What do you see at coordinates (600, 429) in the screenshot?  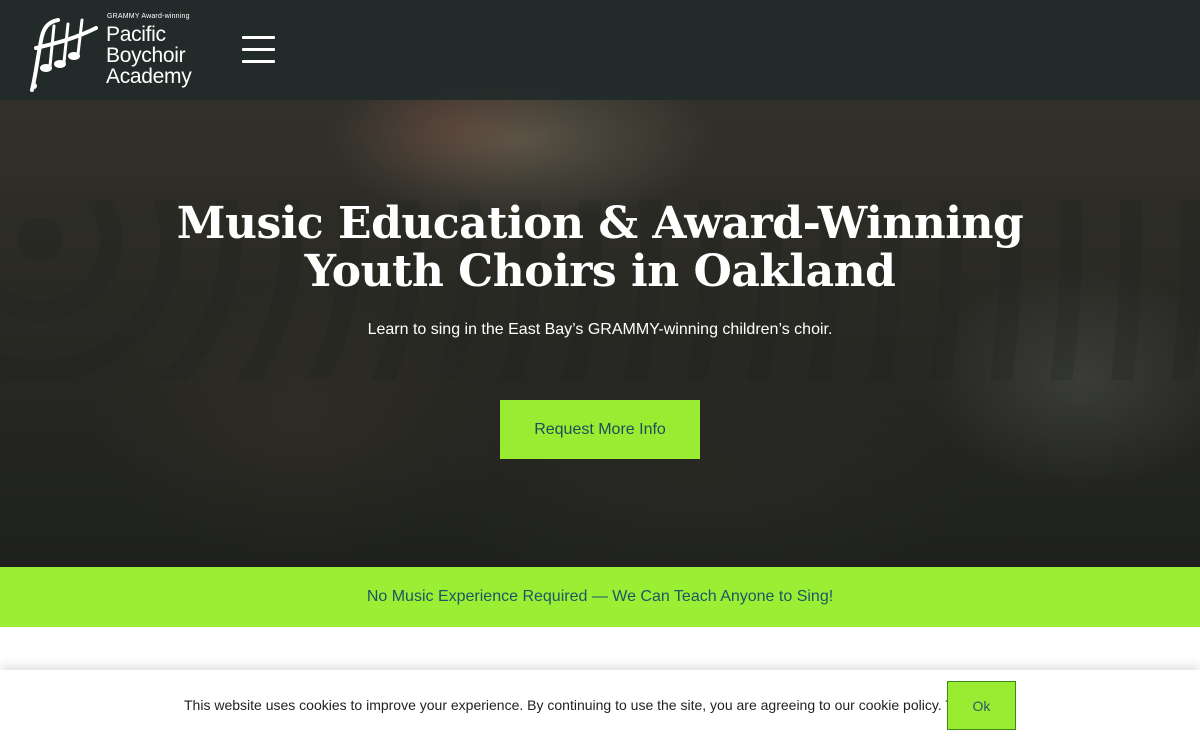 I see `request-more-info-button: Request More Info` at bounding box center [600, 429].